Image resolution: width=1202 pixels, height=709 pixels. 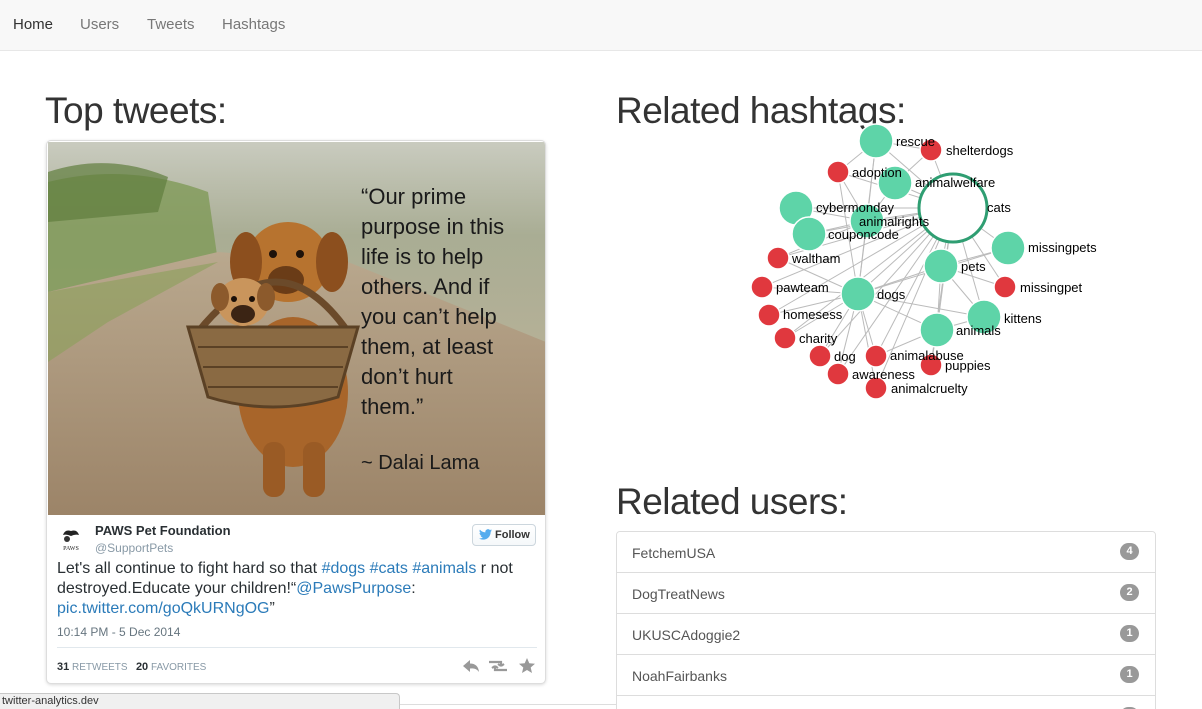 I want to click on hashtag-link: #dogs, so click(x=344, y=568).